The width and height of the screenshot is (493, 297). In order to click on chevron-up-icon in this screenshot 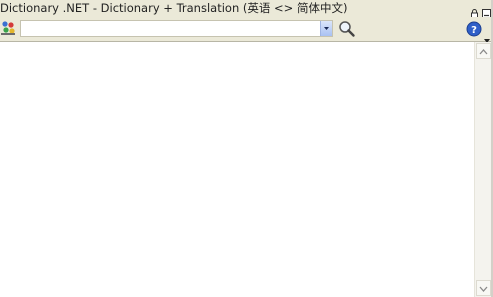, I will do `click(483, 52)`.